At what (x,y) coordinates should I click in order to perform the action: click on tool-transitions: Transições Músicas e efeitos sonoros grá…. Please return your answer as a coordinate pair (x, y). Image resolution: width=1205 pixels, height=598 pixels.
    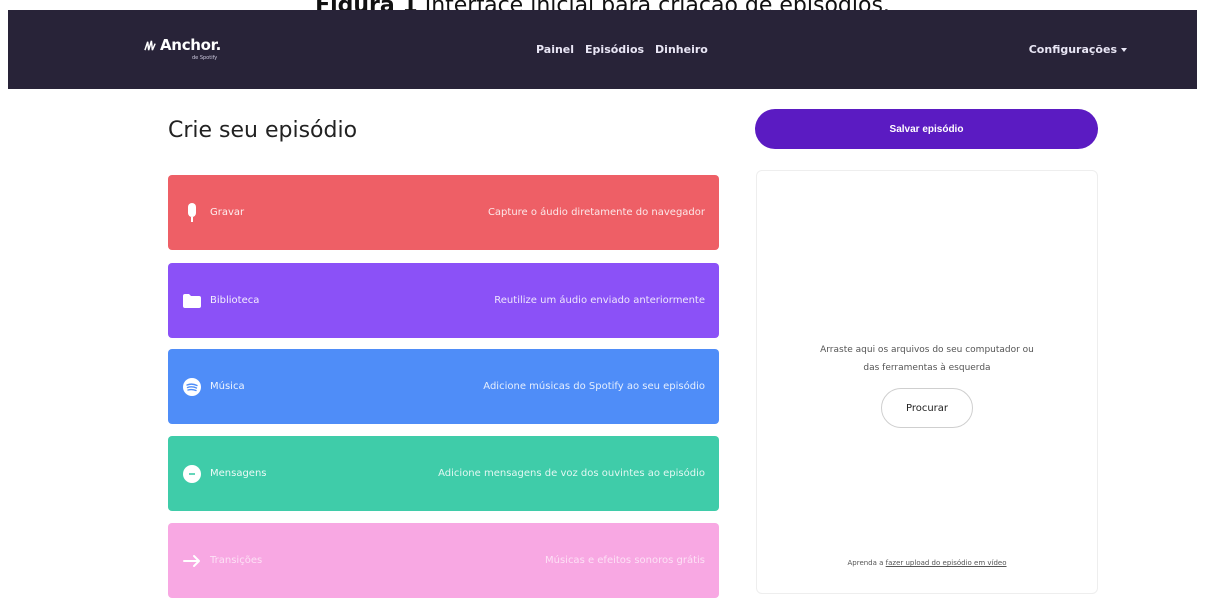
    Looking at the image, I should click on (443, 560).